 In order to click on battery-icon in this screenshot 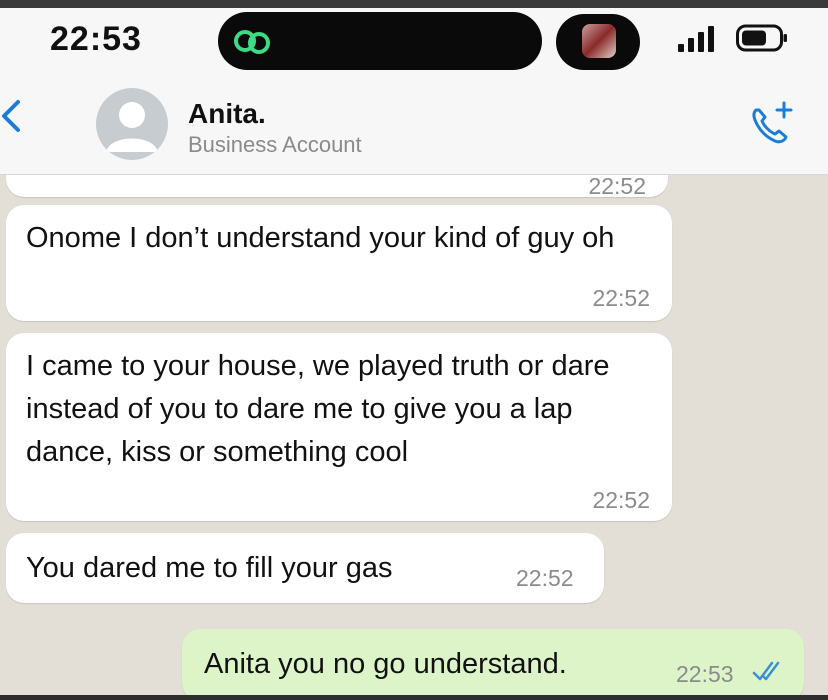, I will do `click(761, 38)`.